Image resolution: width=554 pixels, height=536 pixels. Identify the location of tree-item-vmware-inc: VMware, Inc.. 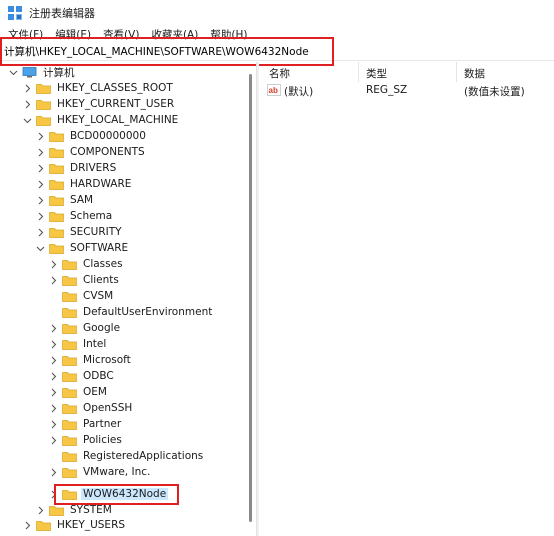
(100, 472).